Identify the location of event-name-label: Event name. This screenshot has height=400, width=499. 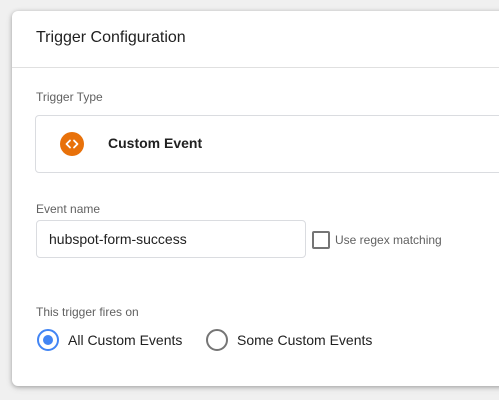
(68, 209).